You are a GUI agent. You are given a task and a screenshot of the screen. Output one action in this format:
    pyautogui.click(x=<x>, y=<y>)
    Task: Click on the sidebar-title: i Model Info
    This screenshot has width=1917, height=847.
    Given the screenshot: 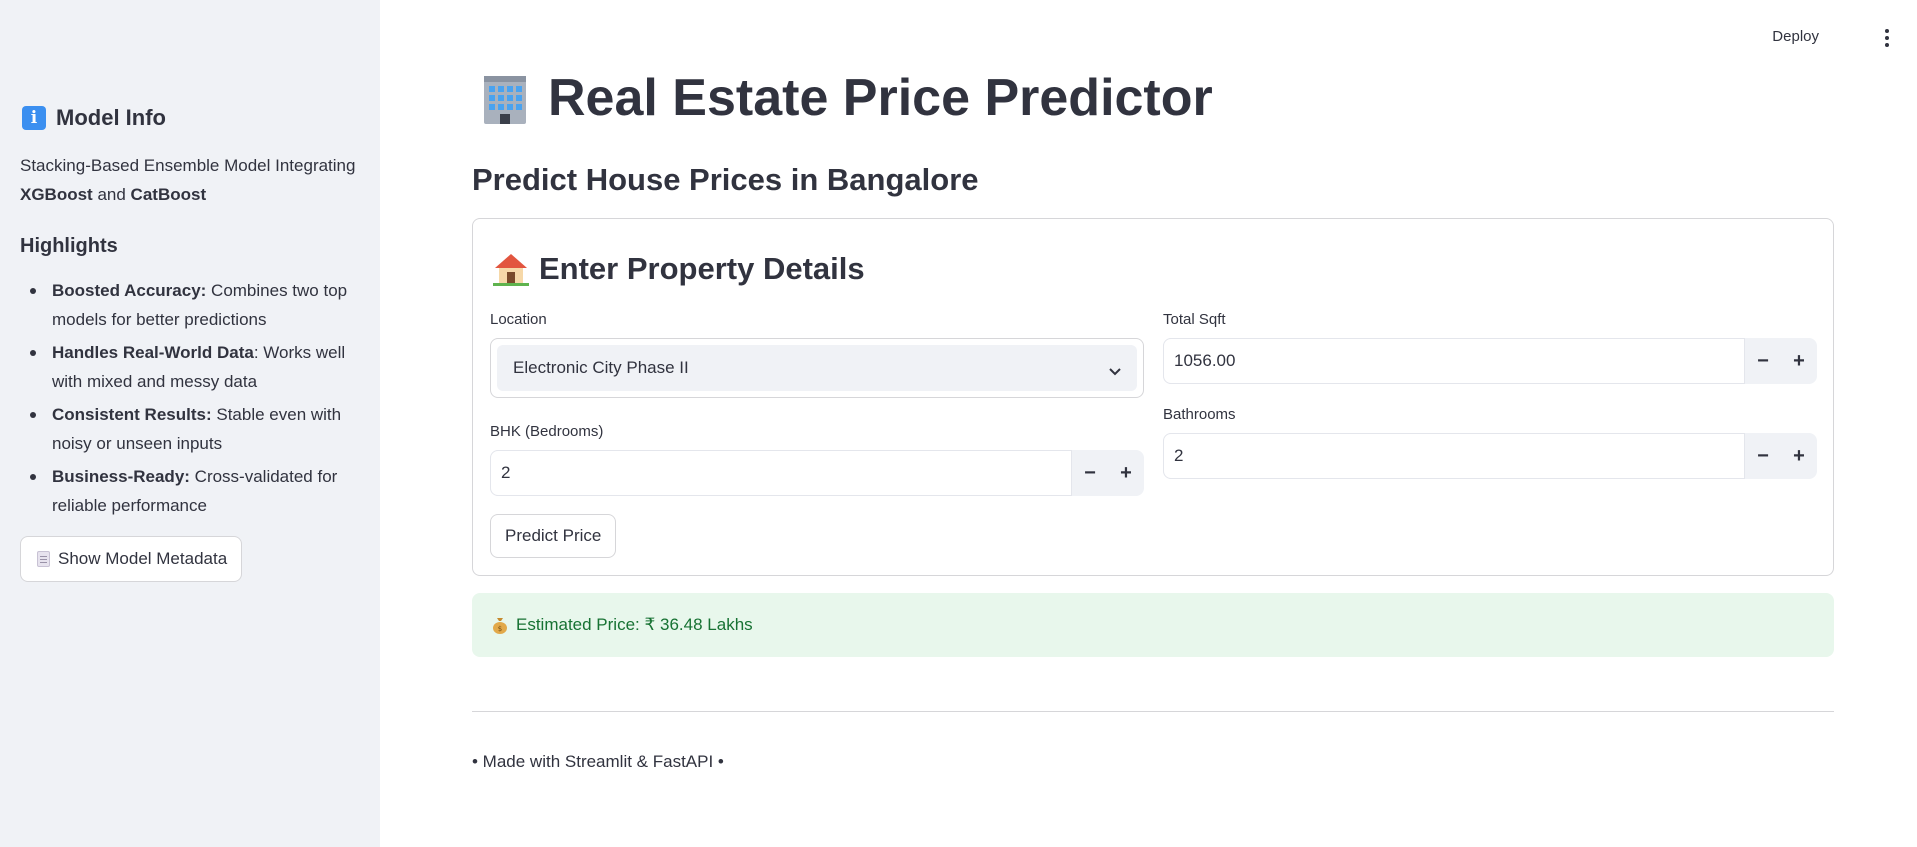 What is the action you would take?
    pyautogui.click(x=191, y=118)
    